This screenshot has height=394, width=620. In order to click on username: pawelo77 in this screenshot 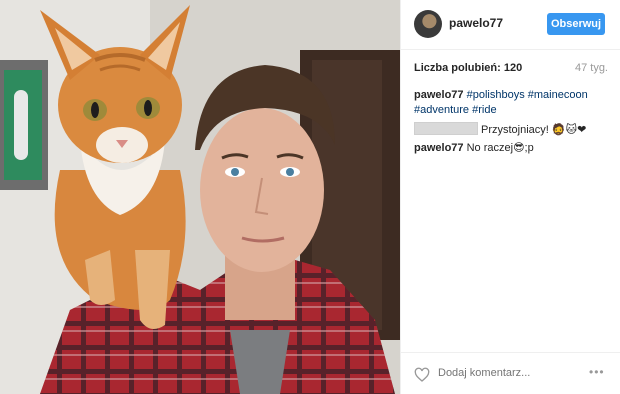, I will do `click(476, 23)`.